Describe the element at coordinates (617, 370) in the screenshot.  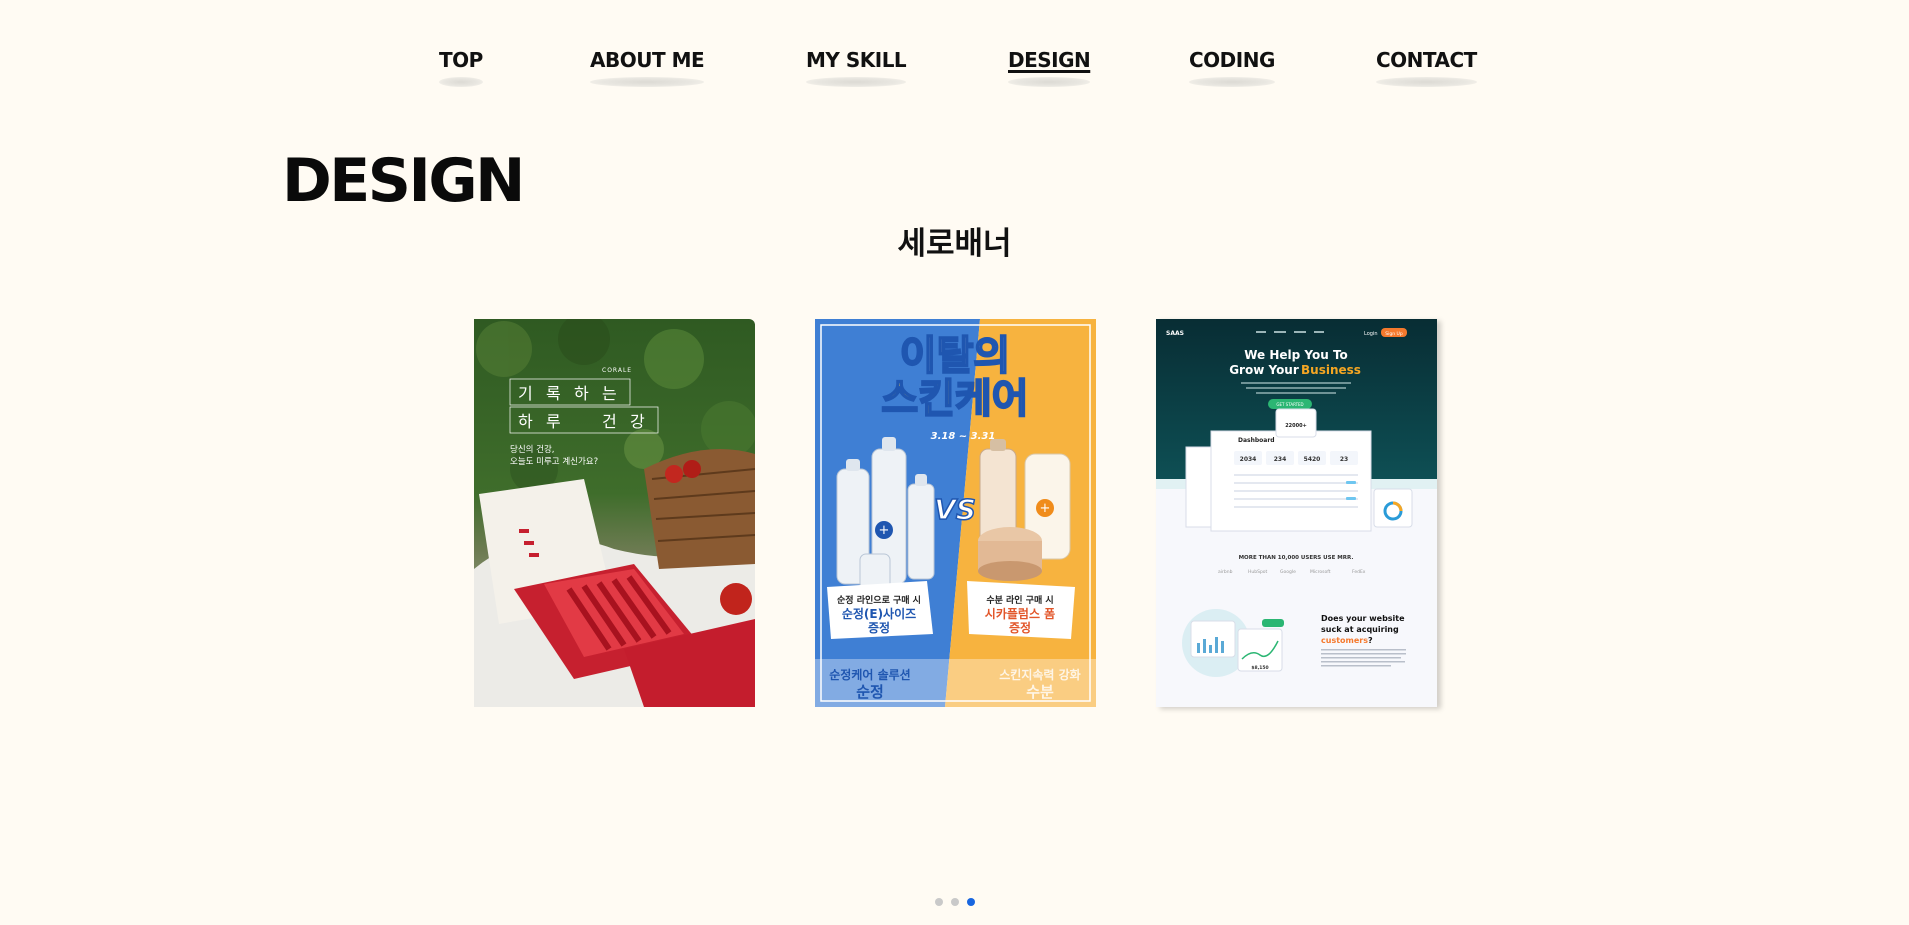
I see `brand-text: CORALE` at that location.